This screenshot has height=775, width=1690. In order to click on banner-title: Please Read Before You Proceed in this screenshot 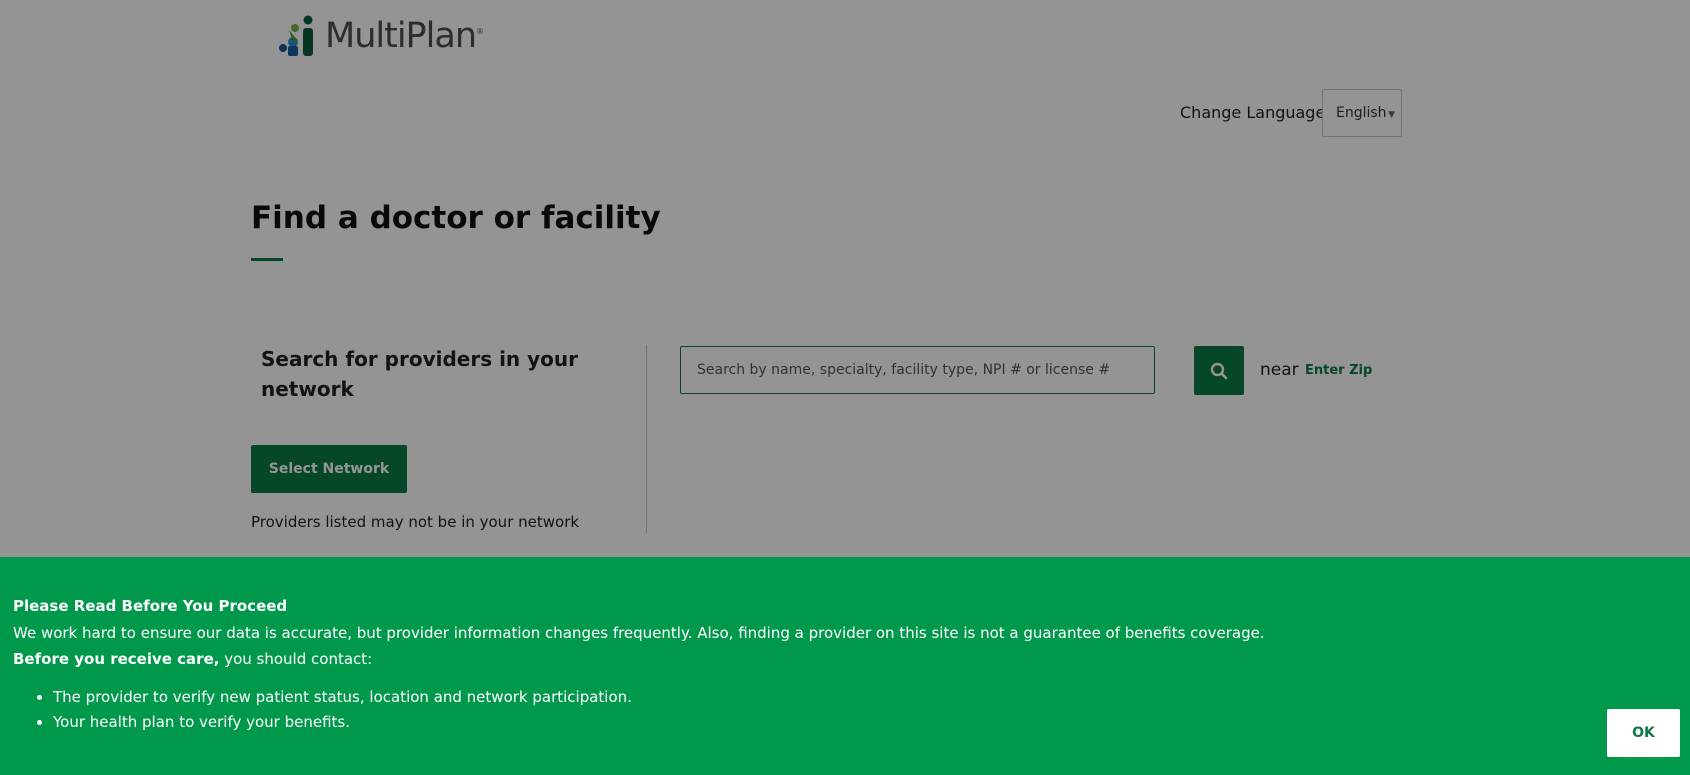, I will do `click(150, 606)`.